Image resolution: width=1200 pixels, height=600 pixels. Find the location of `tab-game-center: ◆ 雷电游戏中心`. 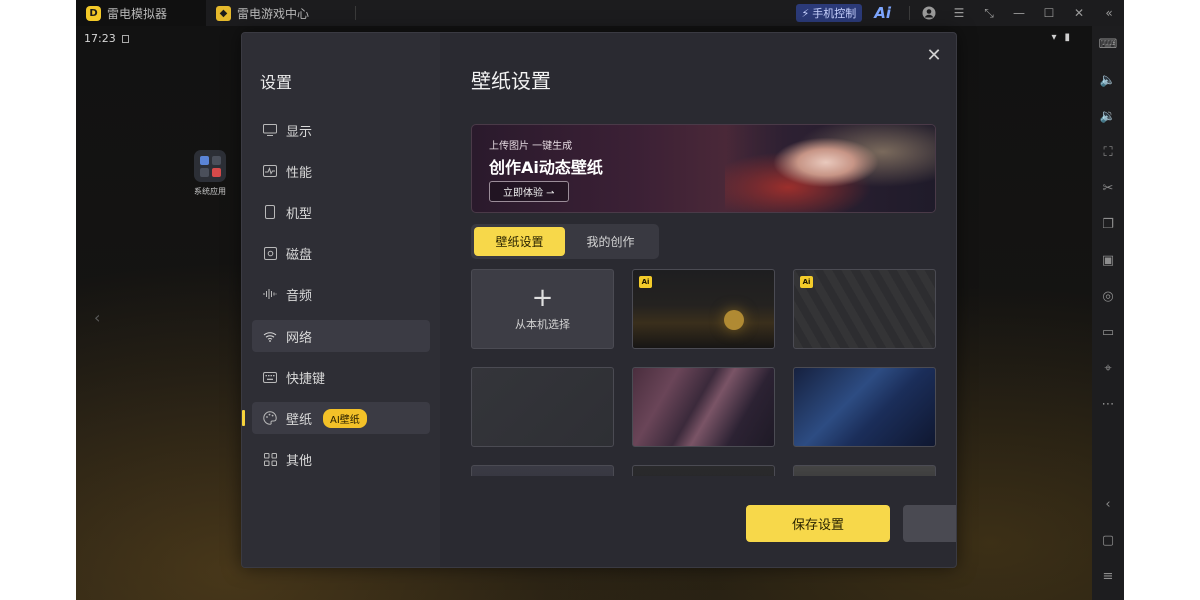

tab-game-center: ◆ 雷电游戏中心 is located at coordinates (262, 13).